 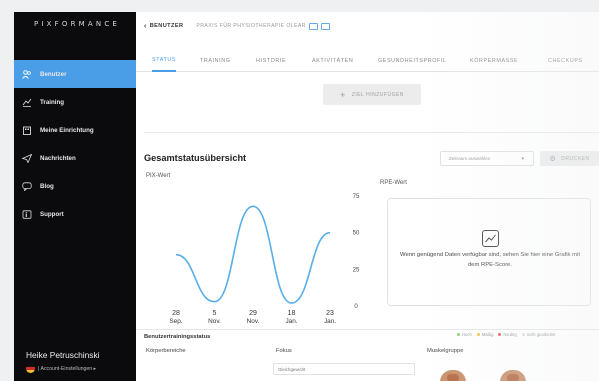 I want to click on app-logo: PIXFORMANCE, so click(x=77, y=24).